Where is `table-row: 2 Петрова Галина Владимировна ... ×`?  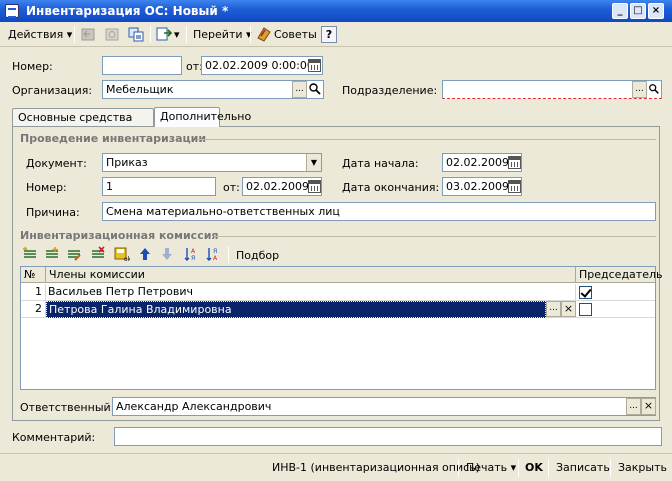 table-row: 2 Петрова Галина Владимировна ... × is located at coordinates (338, 309).